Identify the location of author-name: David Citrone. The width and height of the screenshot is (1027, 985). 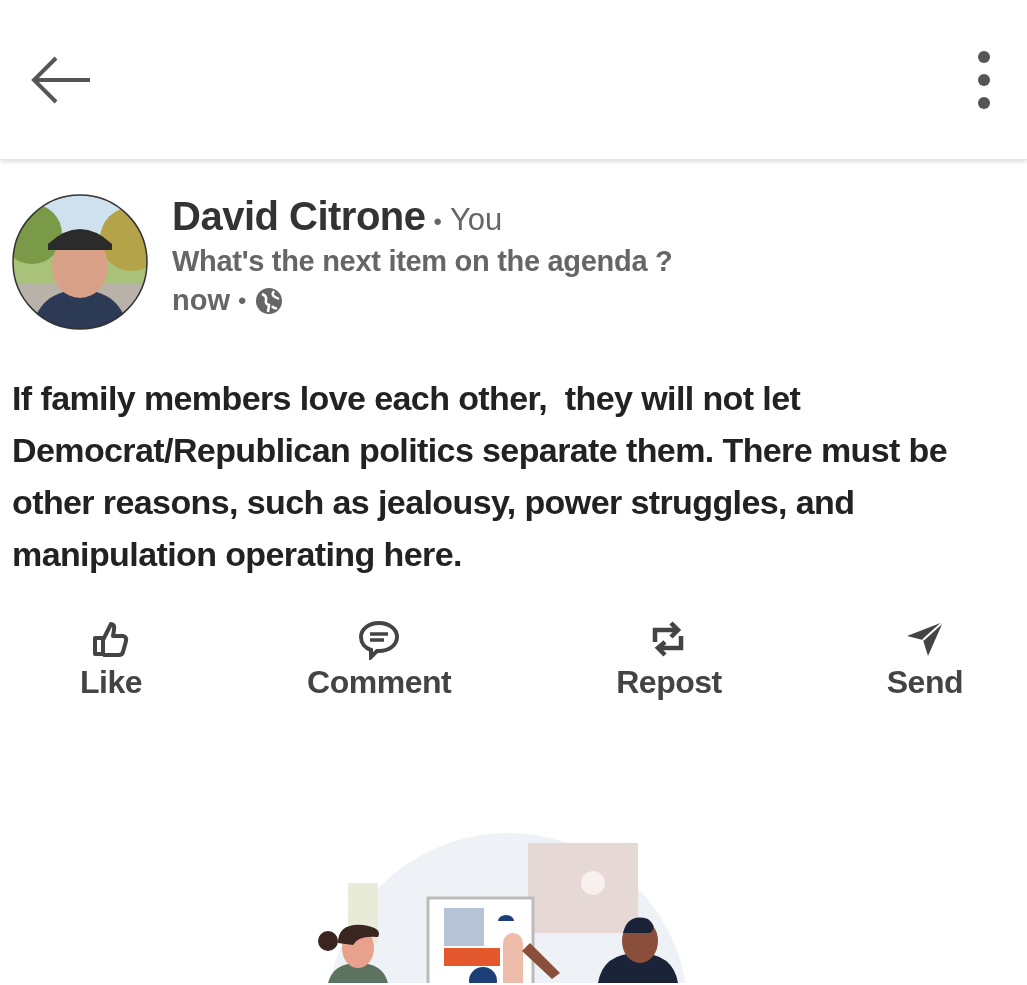
(299, 216).